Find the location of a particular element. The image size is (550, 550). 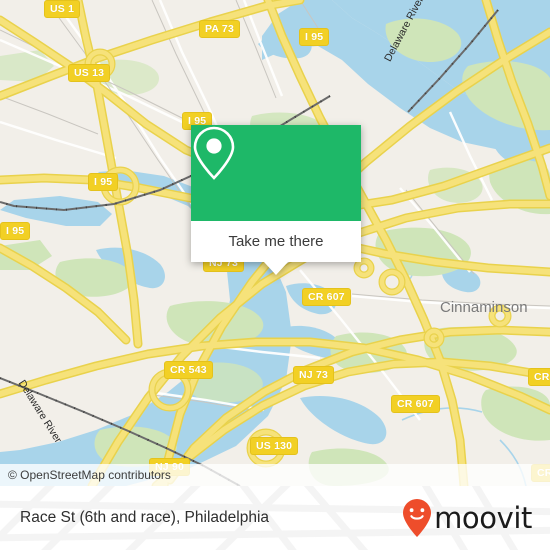

road-shield-i-95-d: I 95 is located at coordinates (15, 231).